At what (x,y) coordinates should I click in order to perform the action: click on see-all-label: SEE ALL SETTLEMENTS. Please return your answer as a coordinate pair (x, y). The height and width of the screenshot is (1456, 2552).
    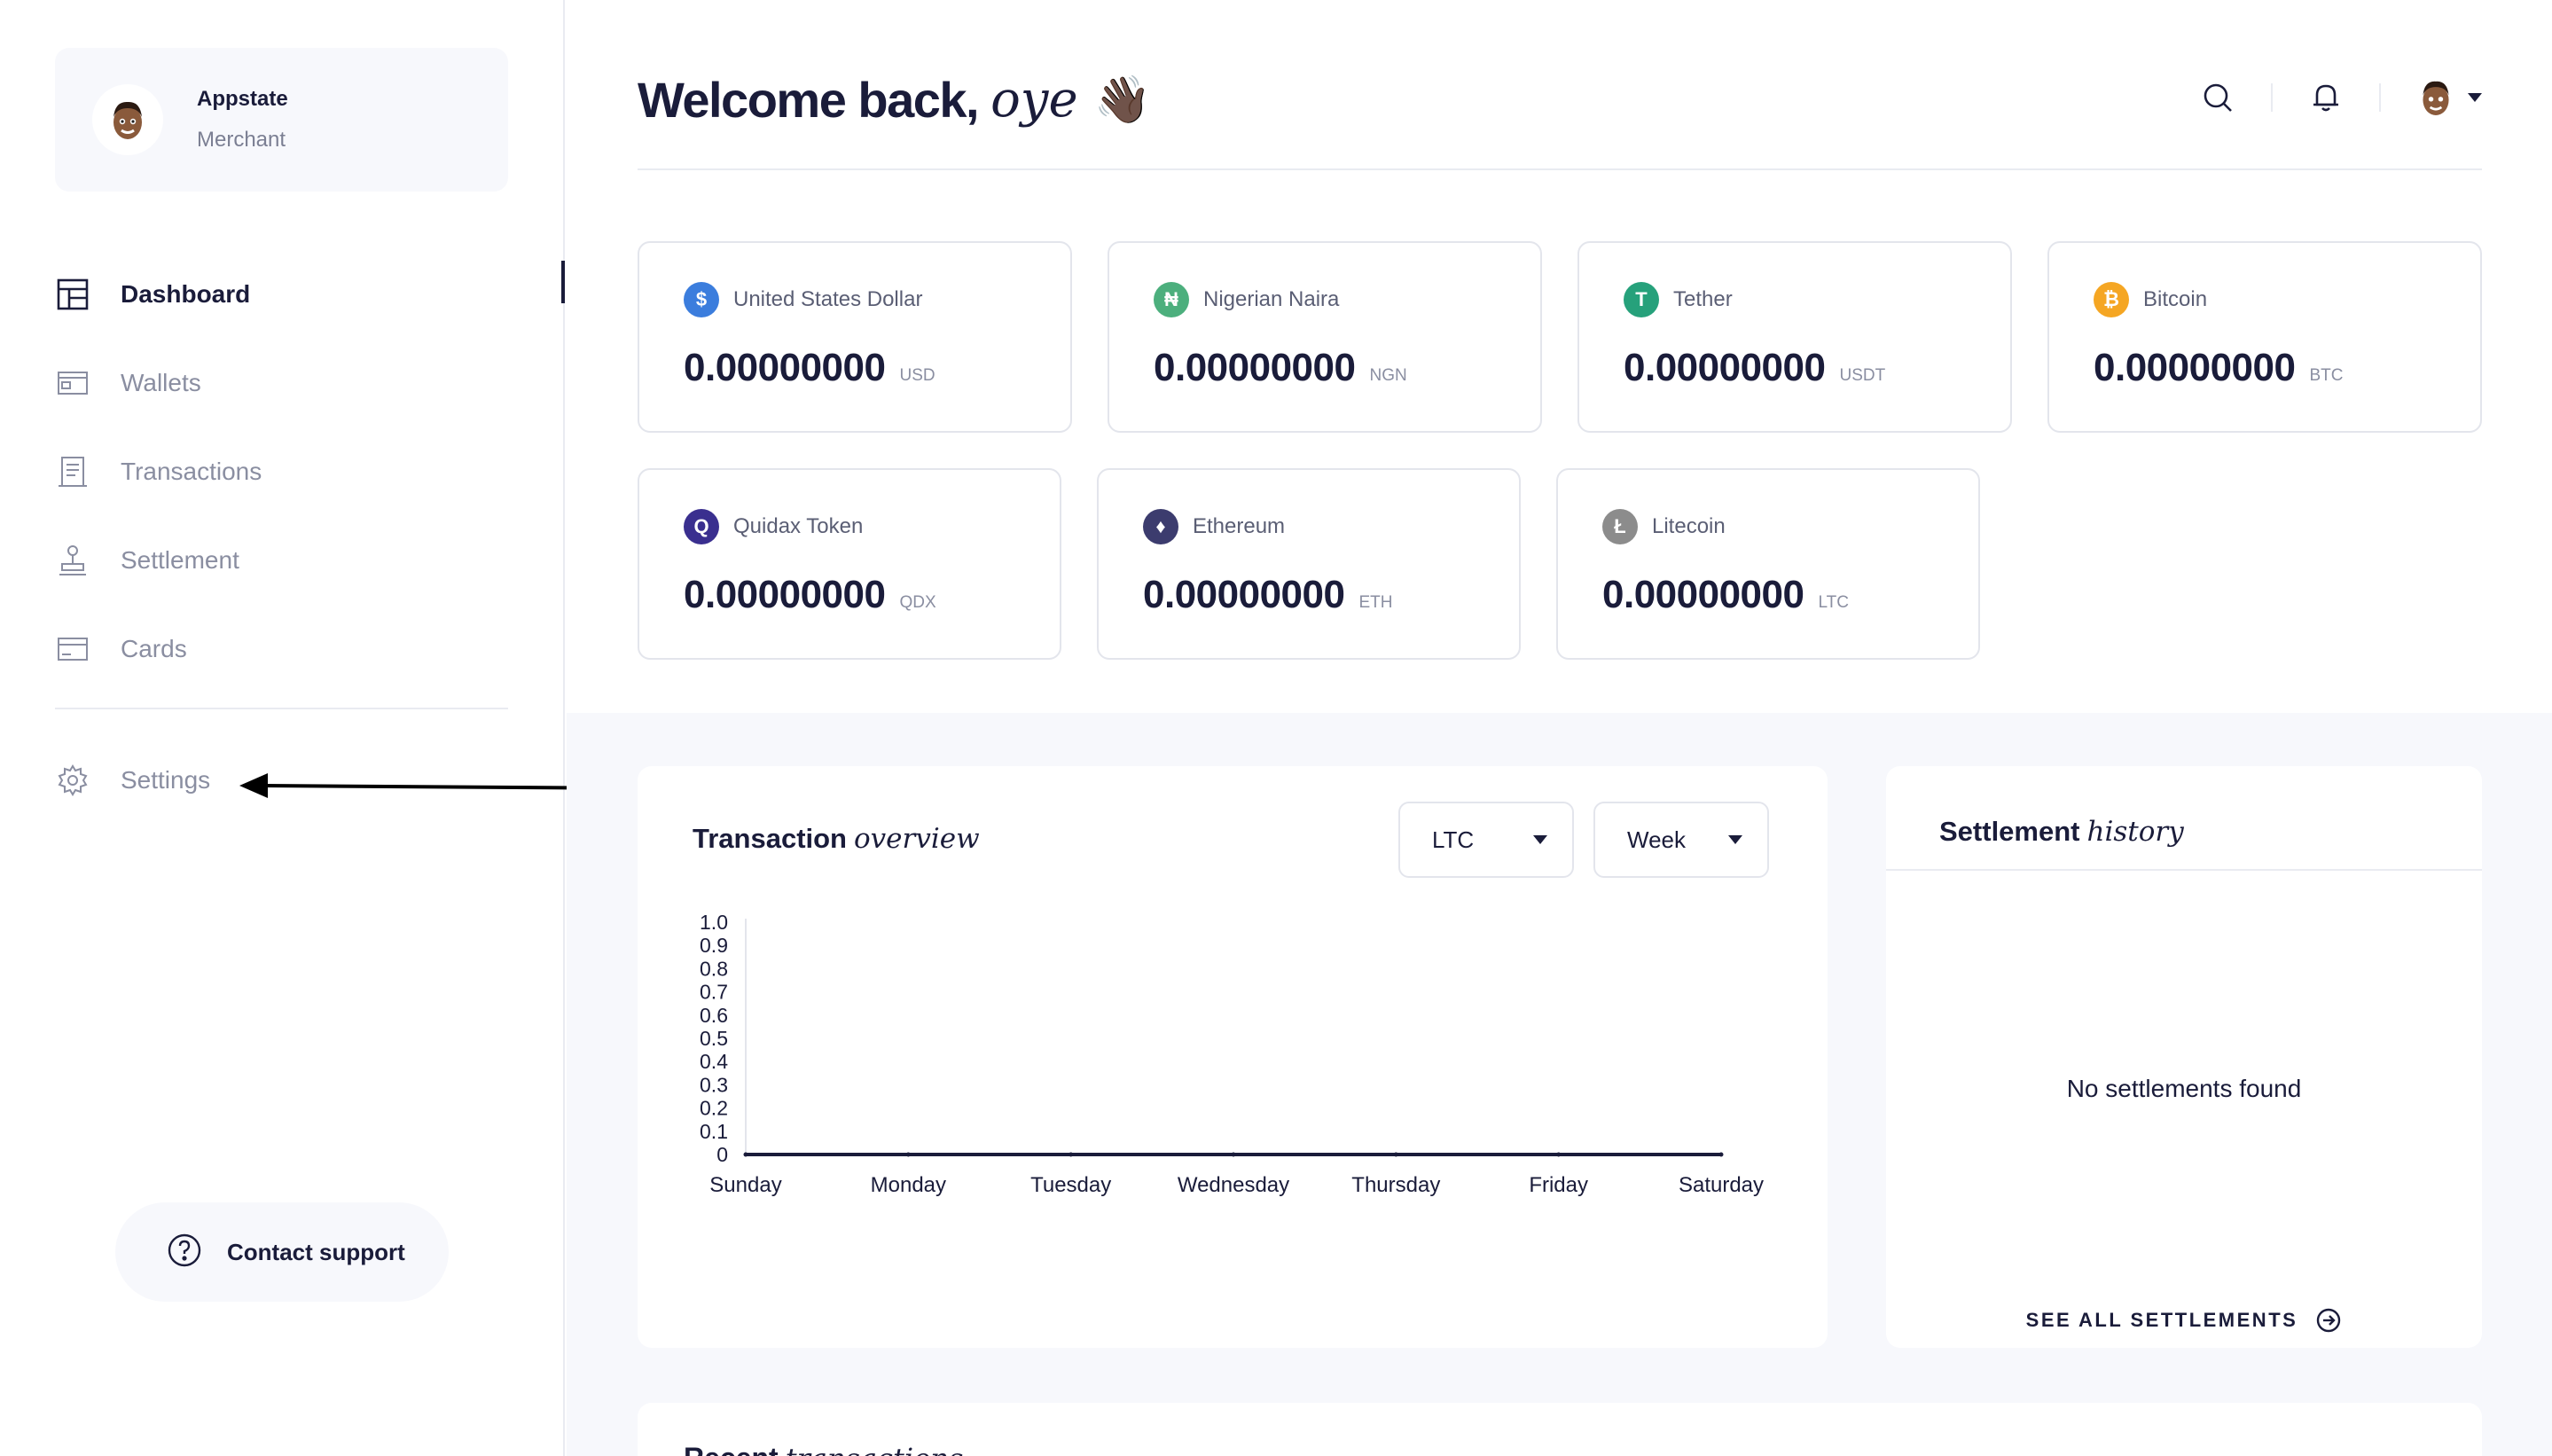
    Looking at the image, I should click on (2161, 1320).